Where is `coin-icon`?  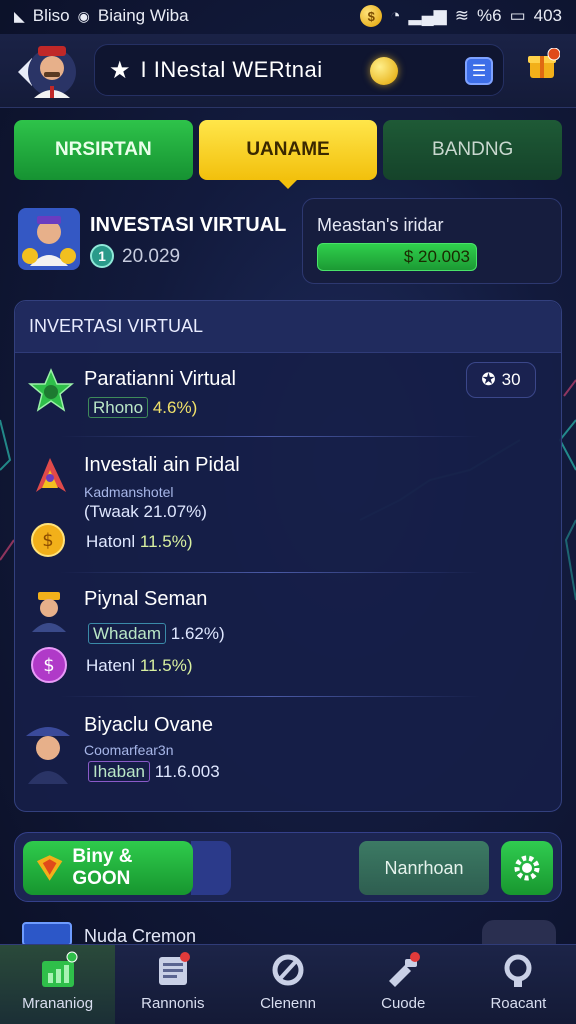
coin-icon is located at coordinates (384, 71).